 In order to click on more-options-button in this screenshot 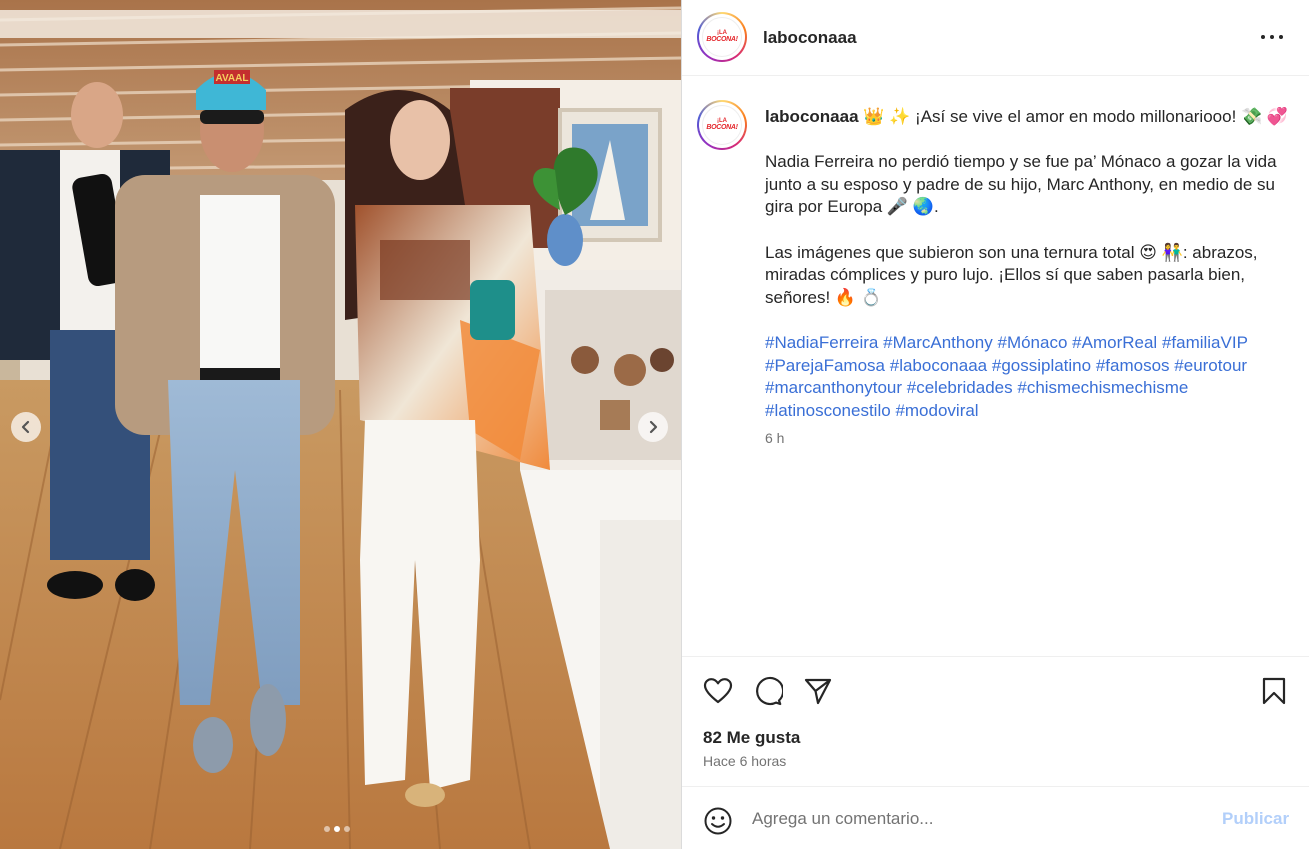, I will do `click(1272, 37)`.